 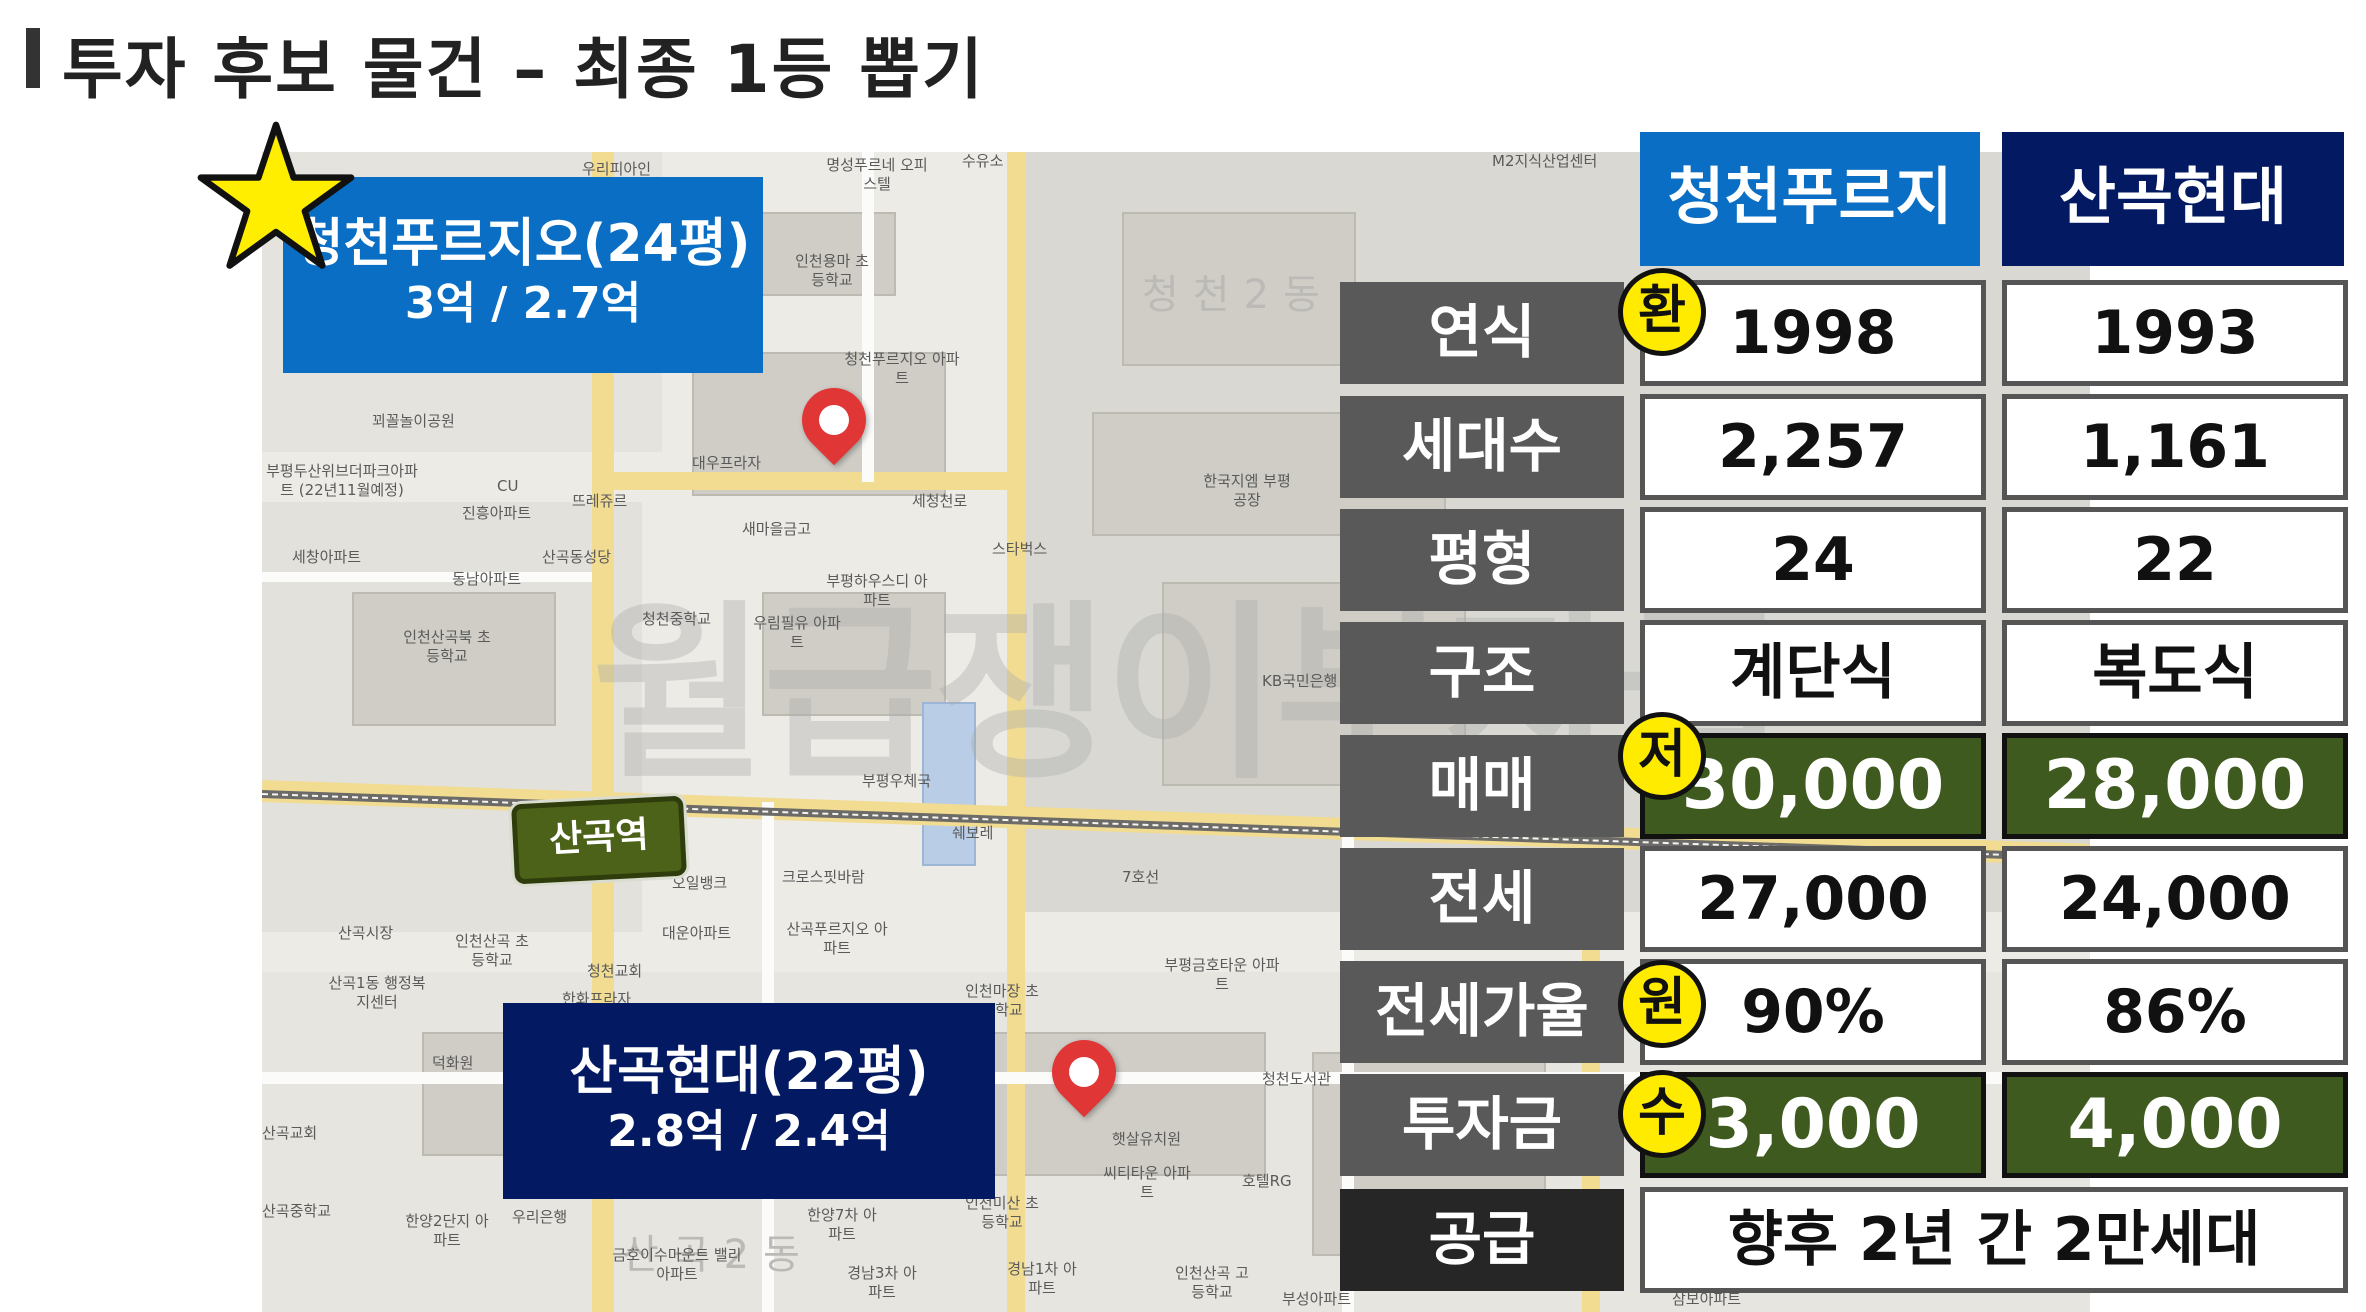 I want to click on poi: 대우프라자, so click(x=727, y=463).